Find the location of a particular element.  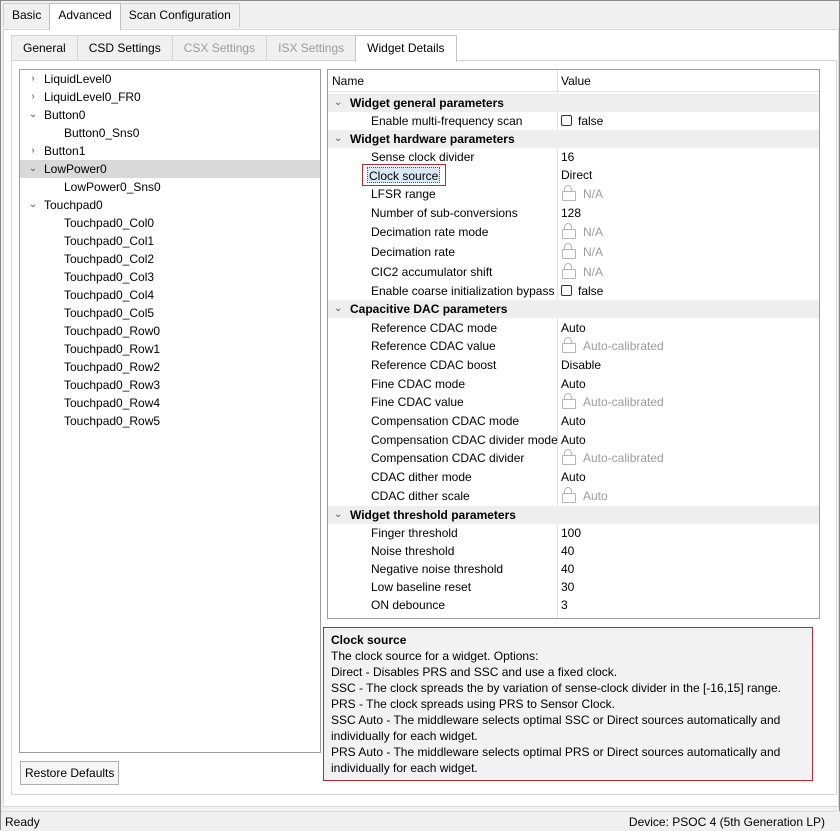

property-row: Finger threshold 100 is located at coordinates (573, 533).